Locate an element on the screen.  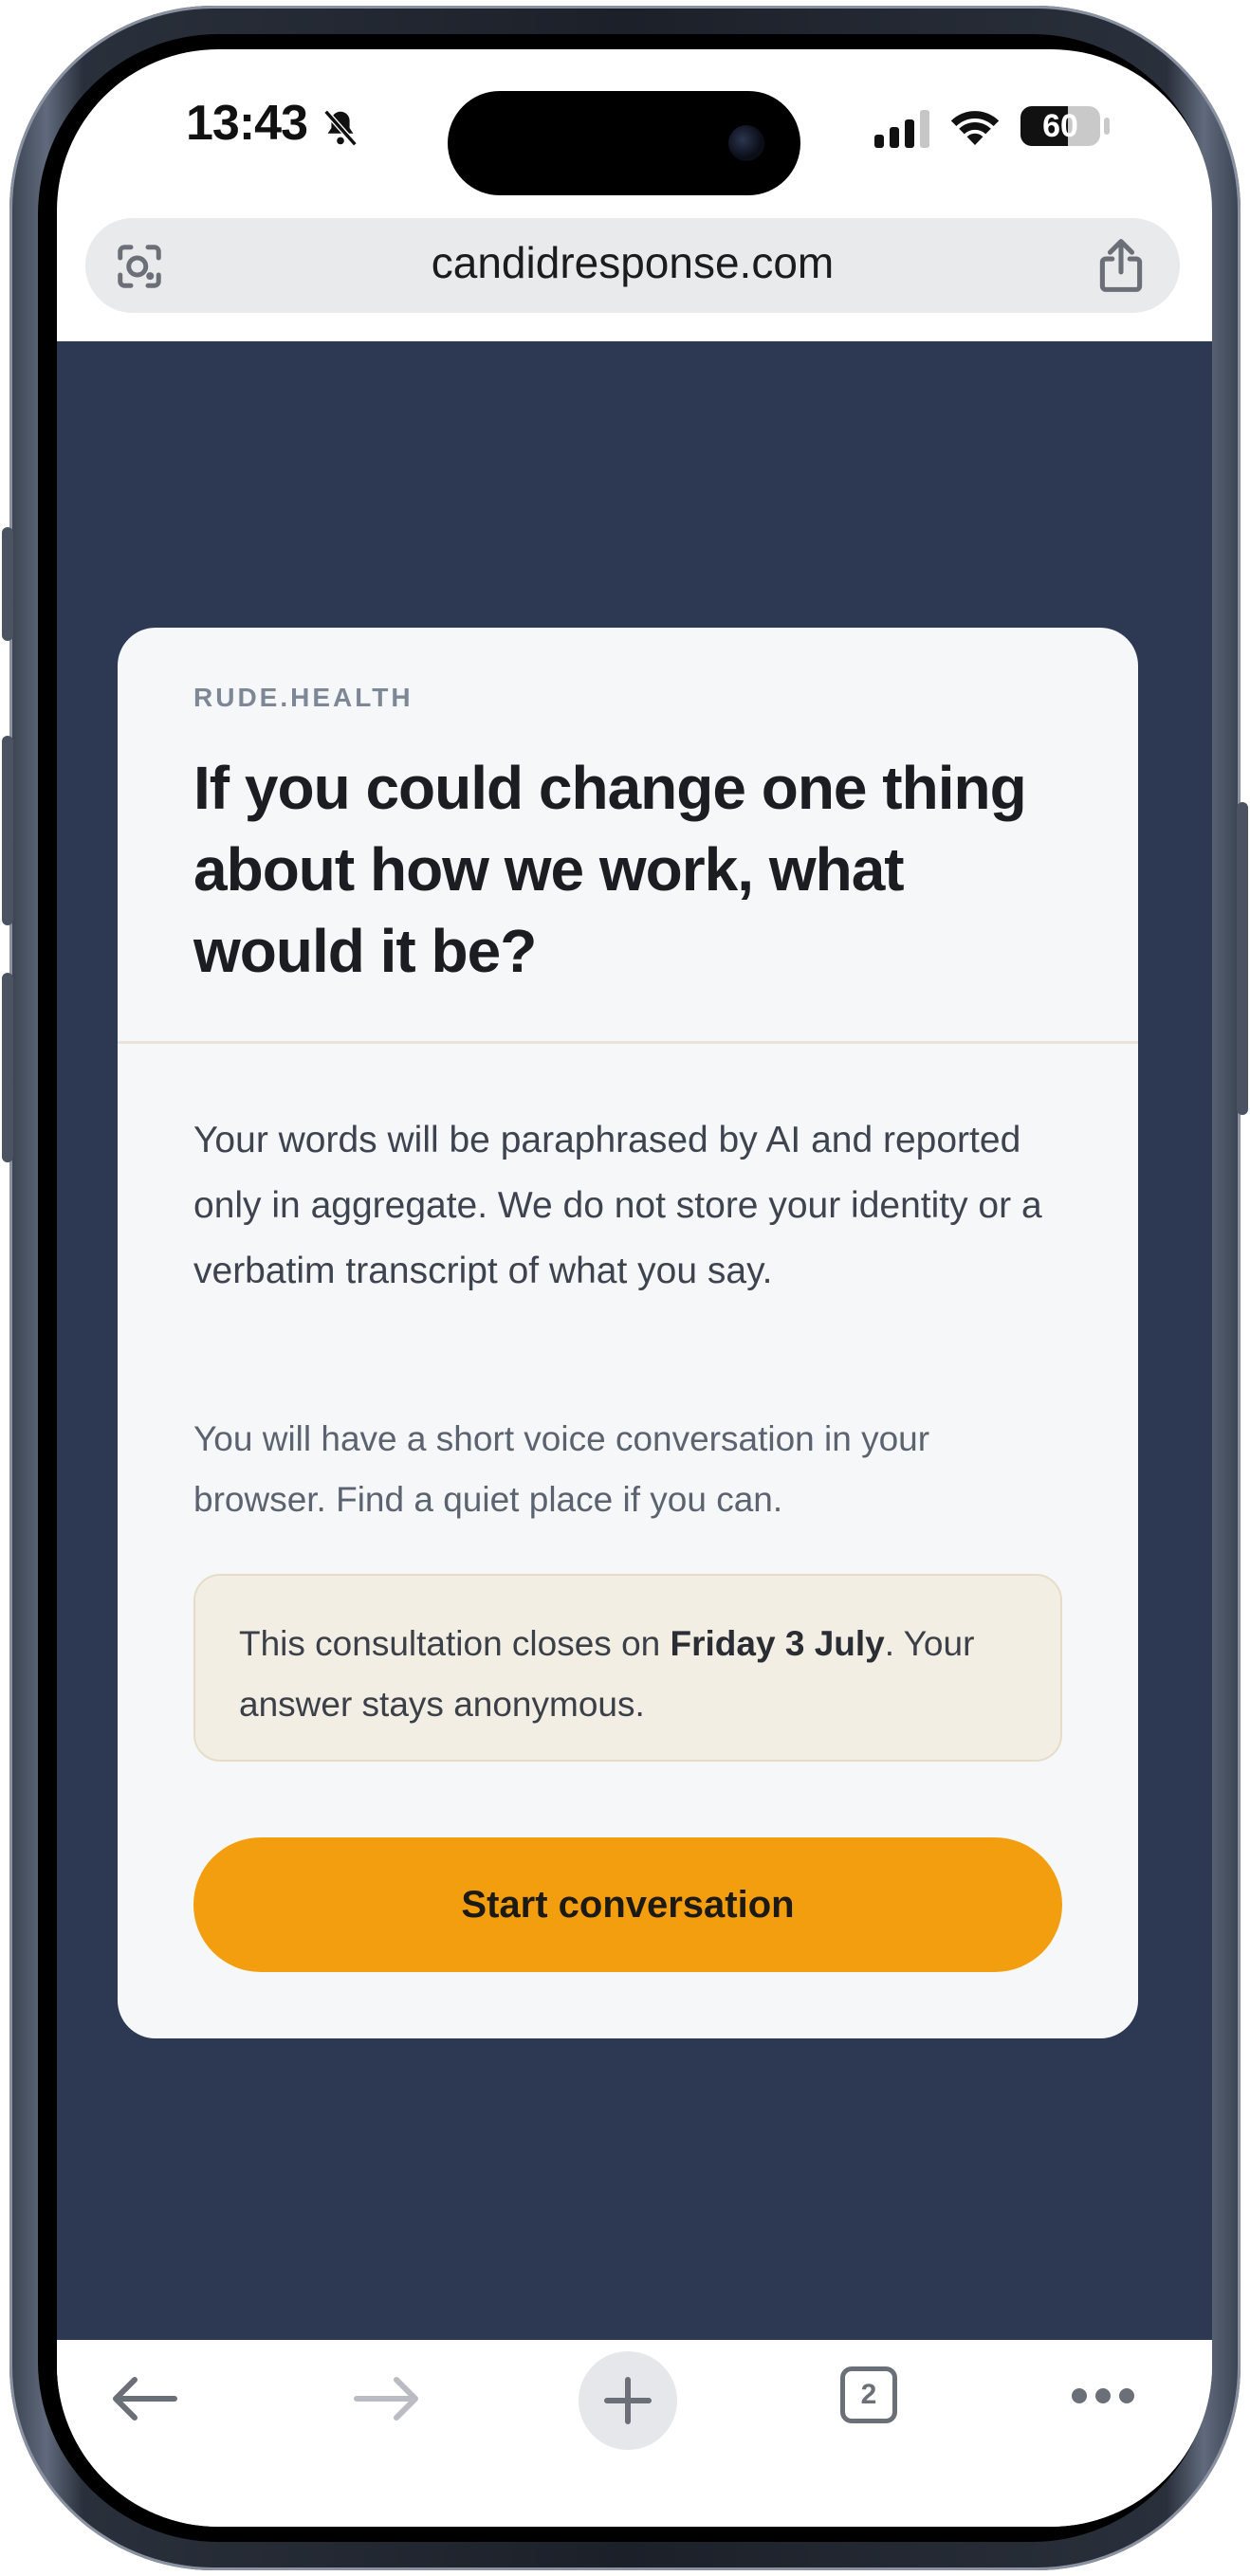
new-tab-plus-icon is located at coordinates (628, 2400).